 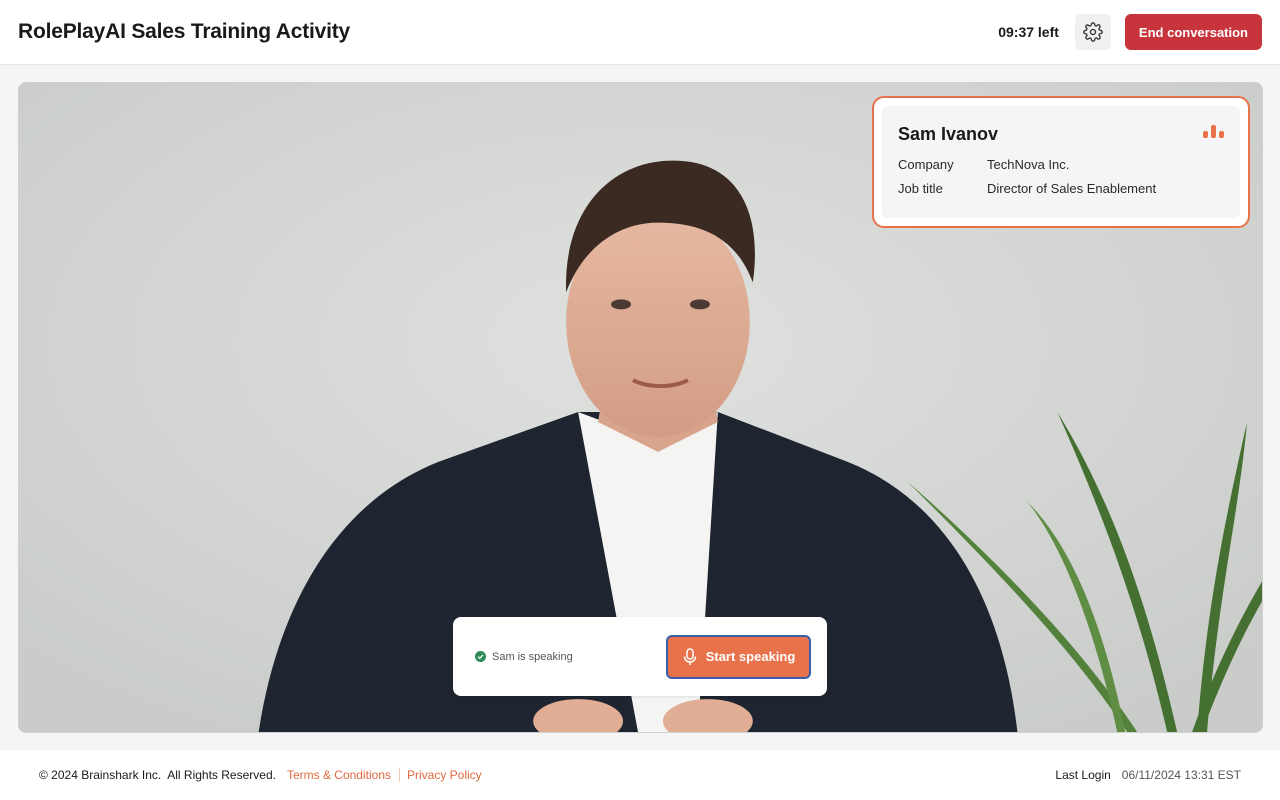 I want to click on speech-controls: Sam is speaking Start speaking, so click(x=640, y=656).